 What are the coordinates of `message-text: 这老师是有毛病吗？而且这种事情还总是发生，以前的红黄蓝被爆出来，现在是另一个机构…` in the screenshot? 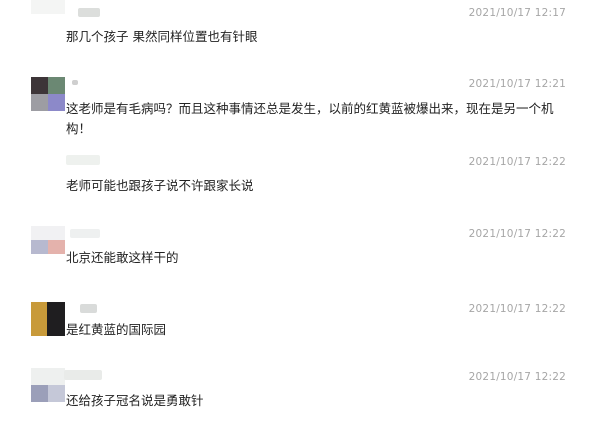 It's located at (310, 118).